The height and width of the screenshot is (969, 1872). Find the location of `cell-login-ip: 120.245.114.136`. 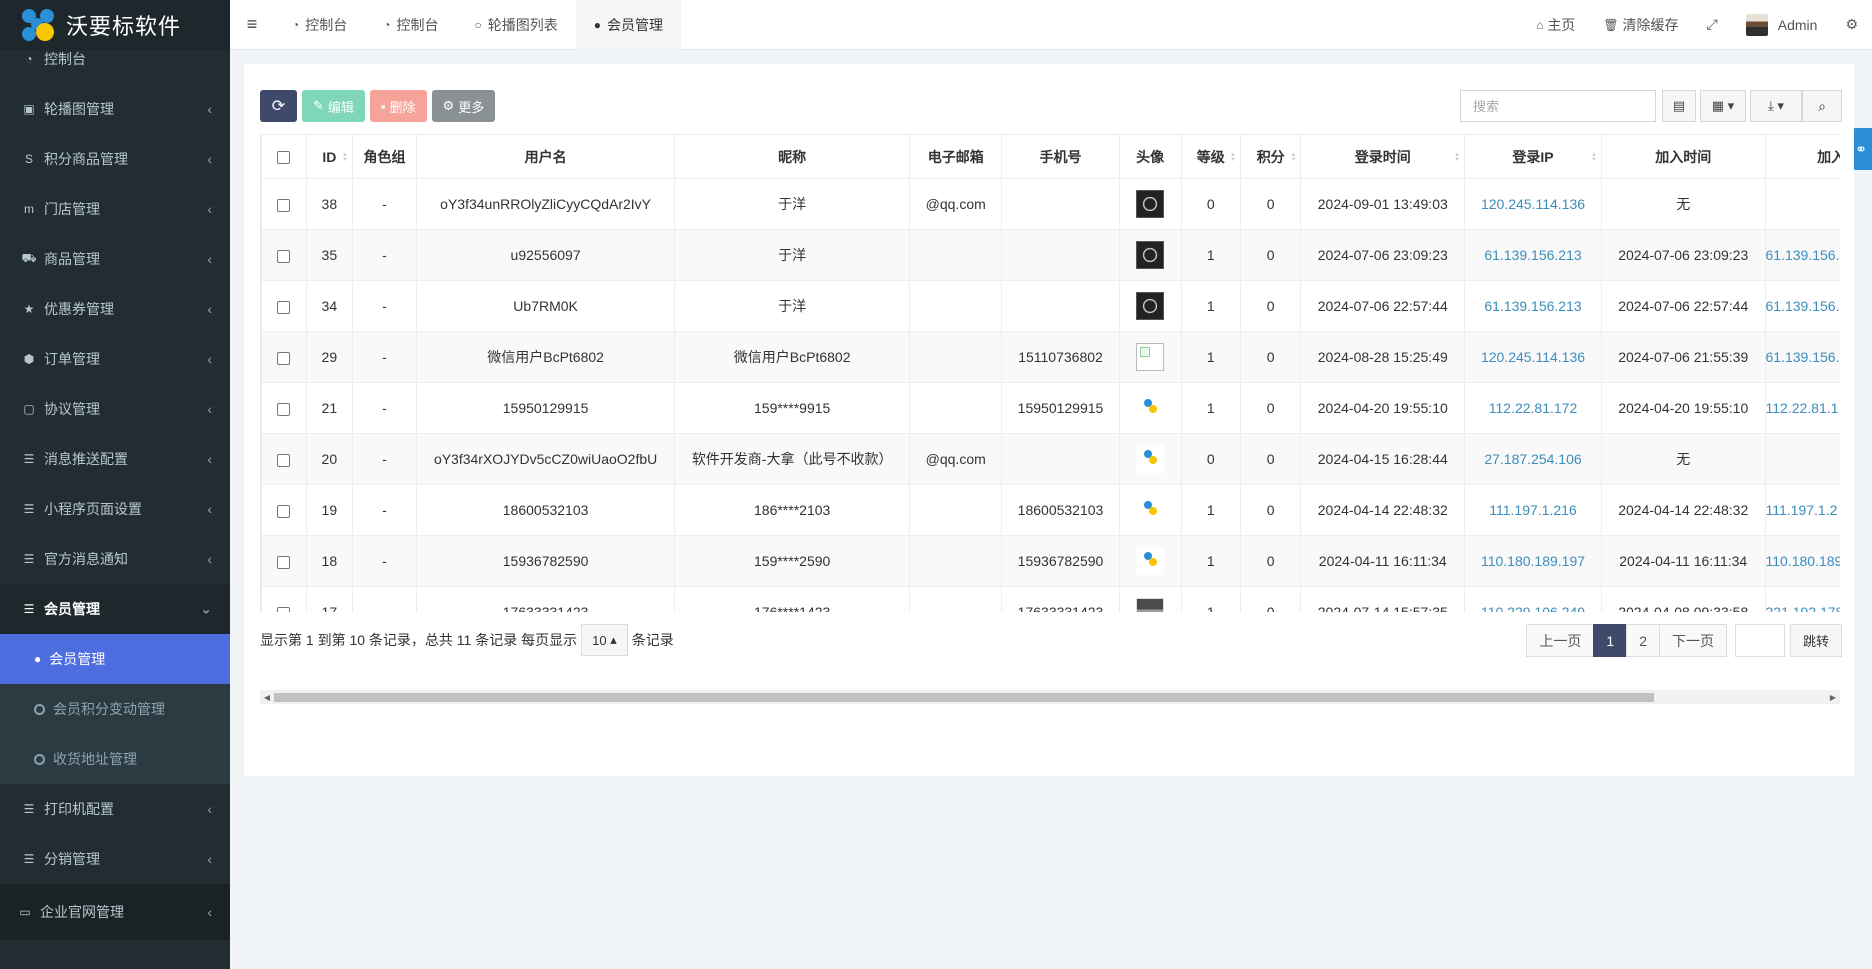

cell-login-ip: 120.245.114.136 is located at coordinates (1533, 204).